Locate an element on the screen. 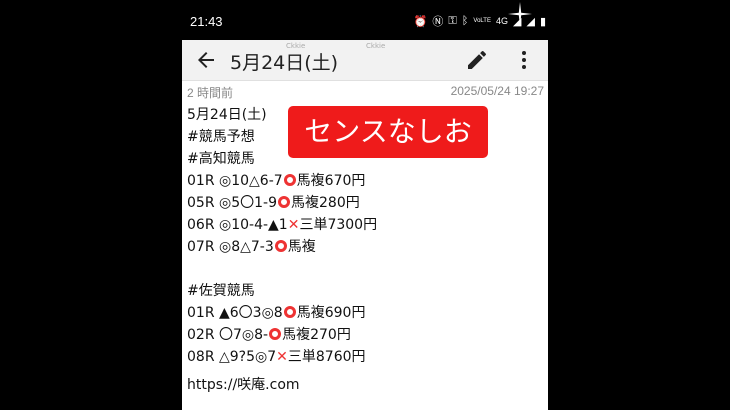  app-bar: 5月24日(土) Ckkie Ckkie is located at coordinates (365, 60).